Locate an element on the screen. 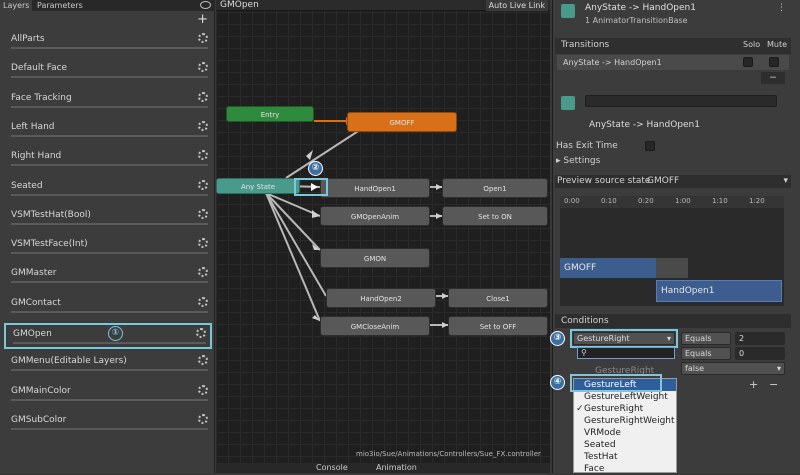  remove-condition-button: − is located at coordinates (773, 384).